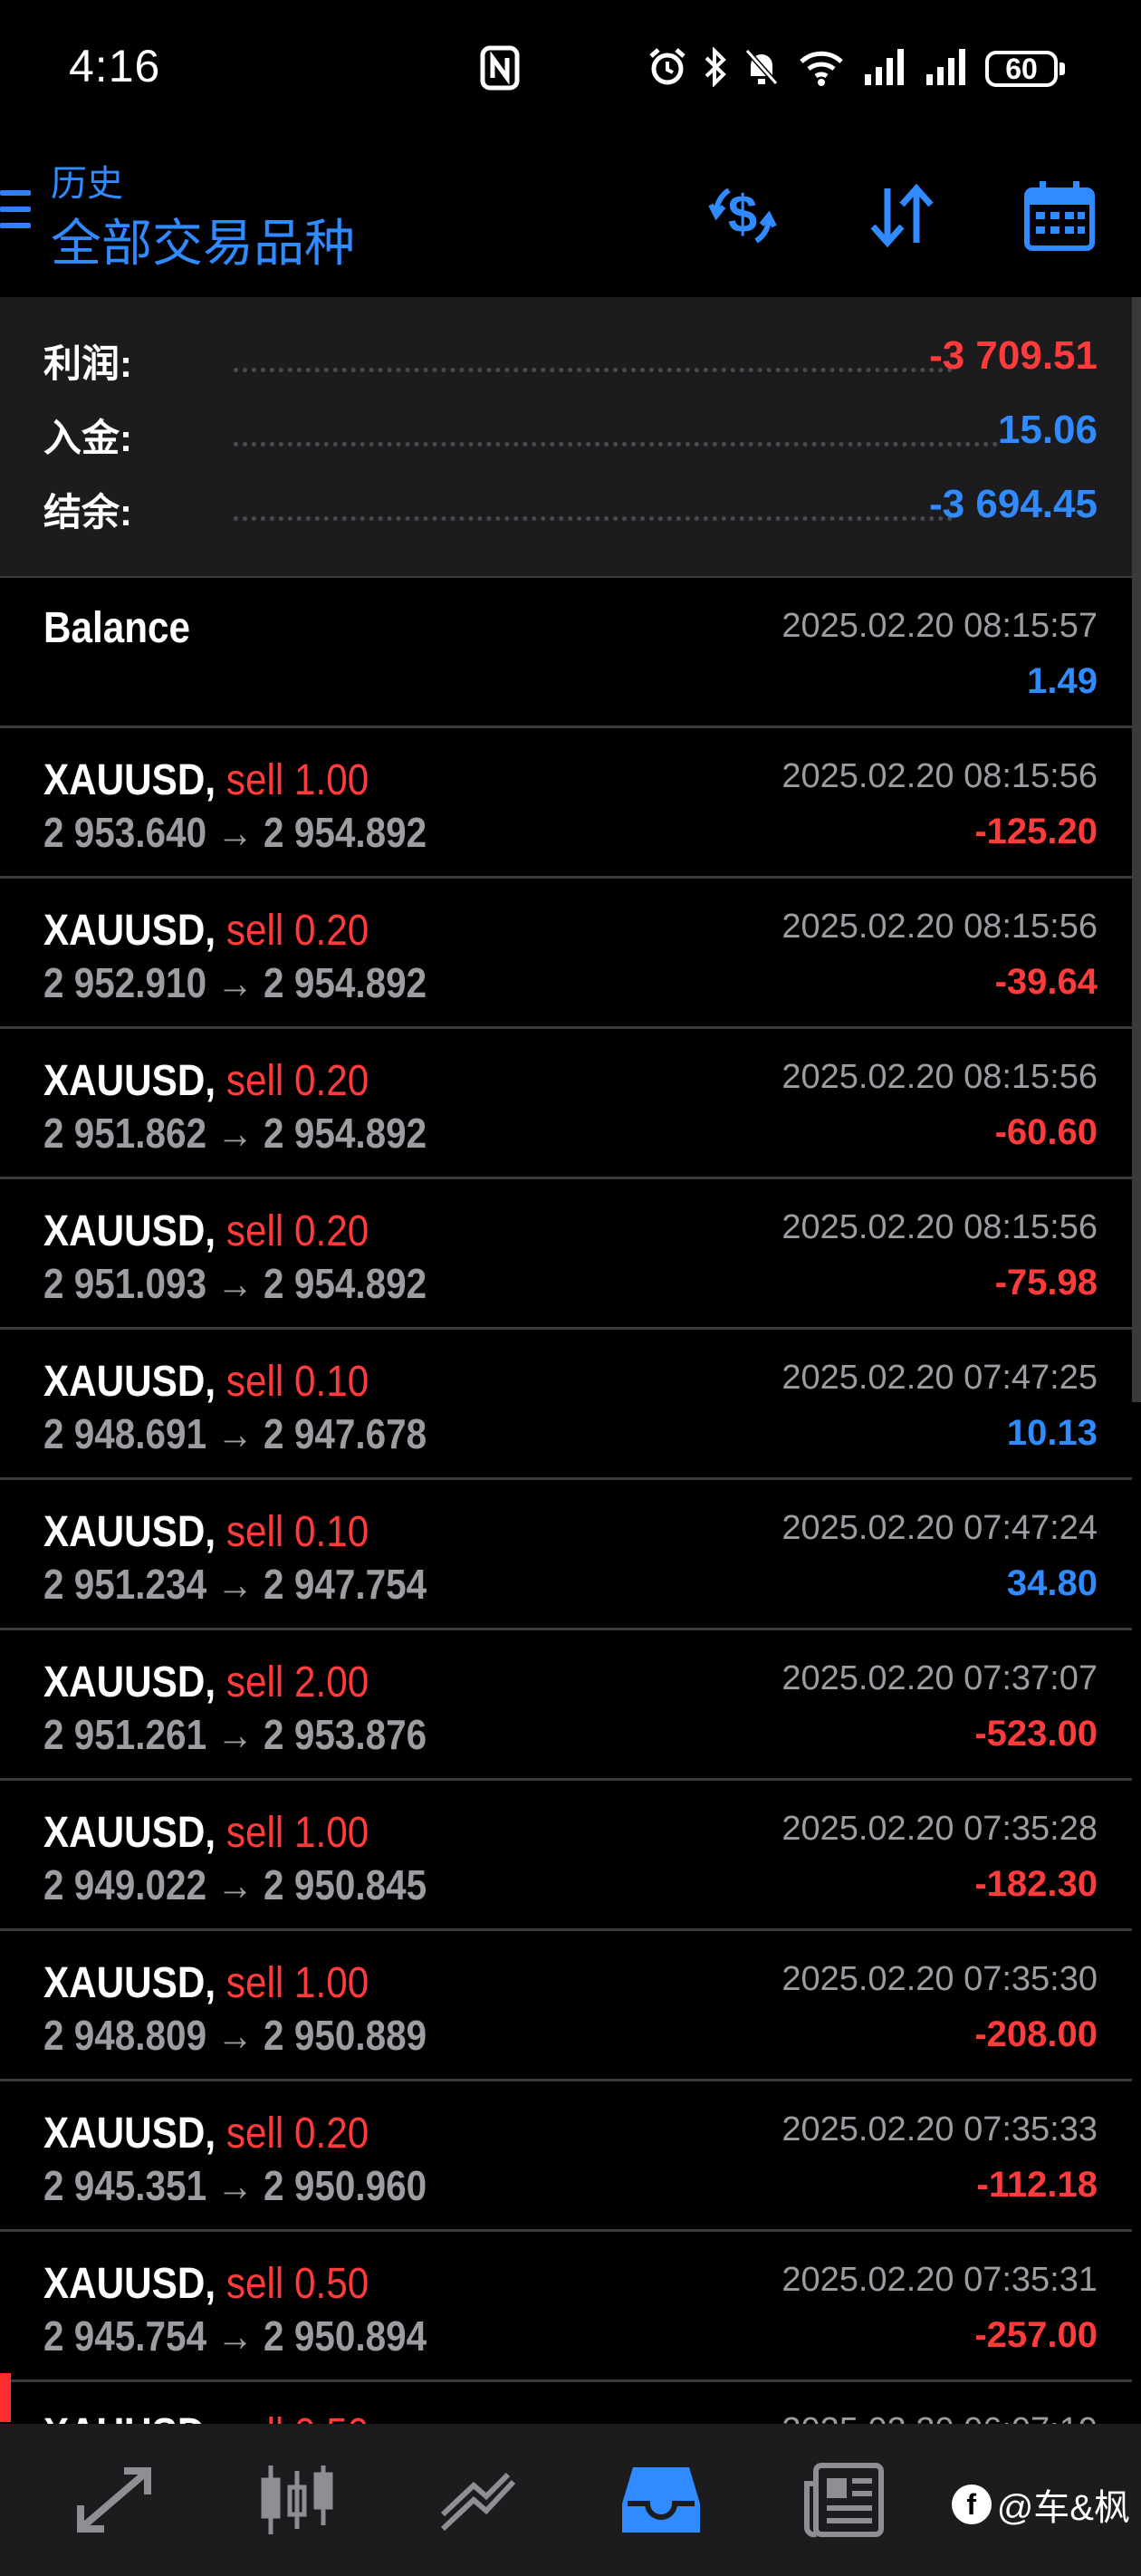 The height and width of the screenshot is (2576, 1141). Describe the element at coordinates (1136, 849) in the screenshot. I see `scrollbar` at that location.